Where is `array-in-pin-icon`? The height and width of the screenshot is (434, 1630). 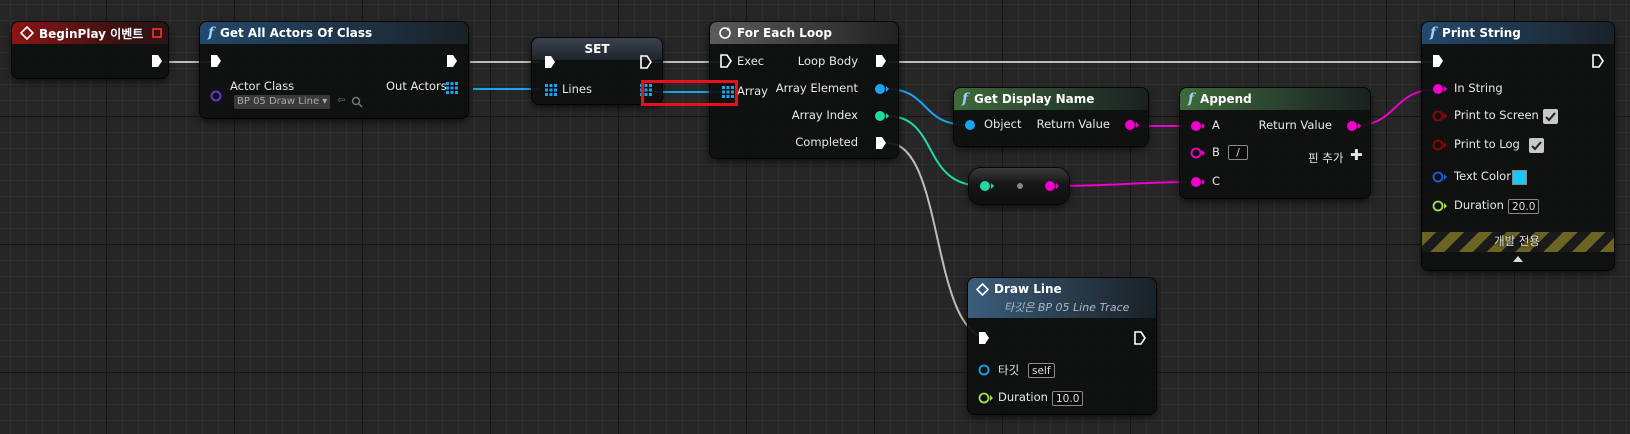
array-in-pin-icon is located at coordinates (551, 90).